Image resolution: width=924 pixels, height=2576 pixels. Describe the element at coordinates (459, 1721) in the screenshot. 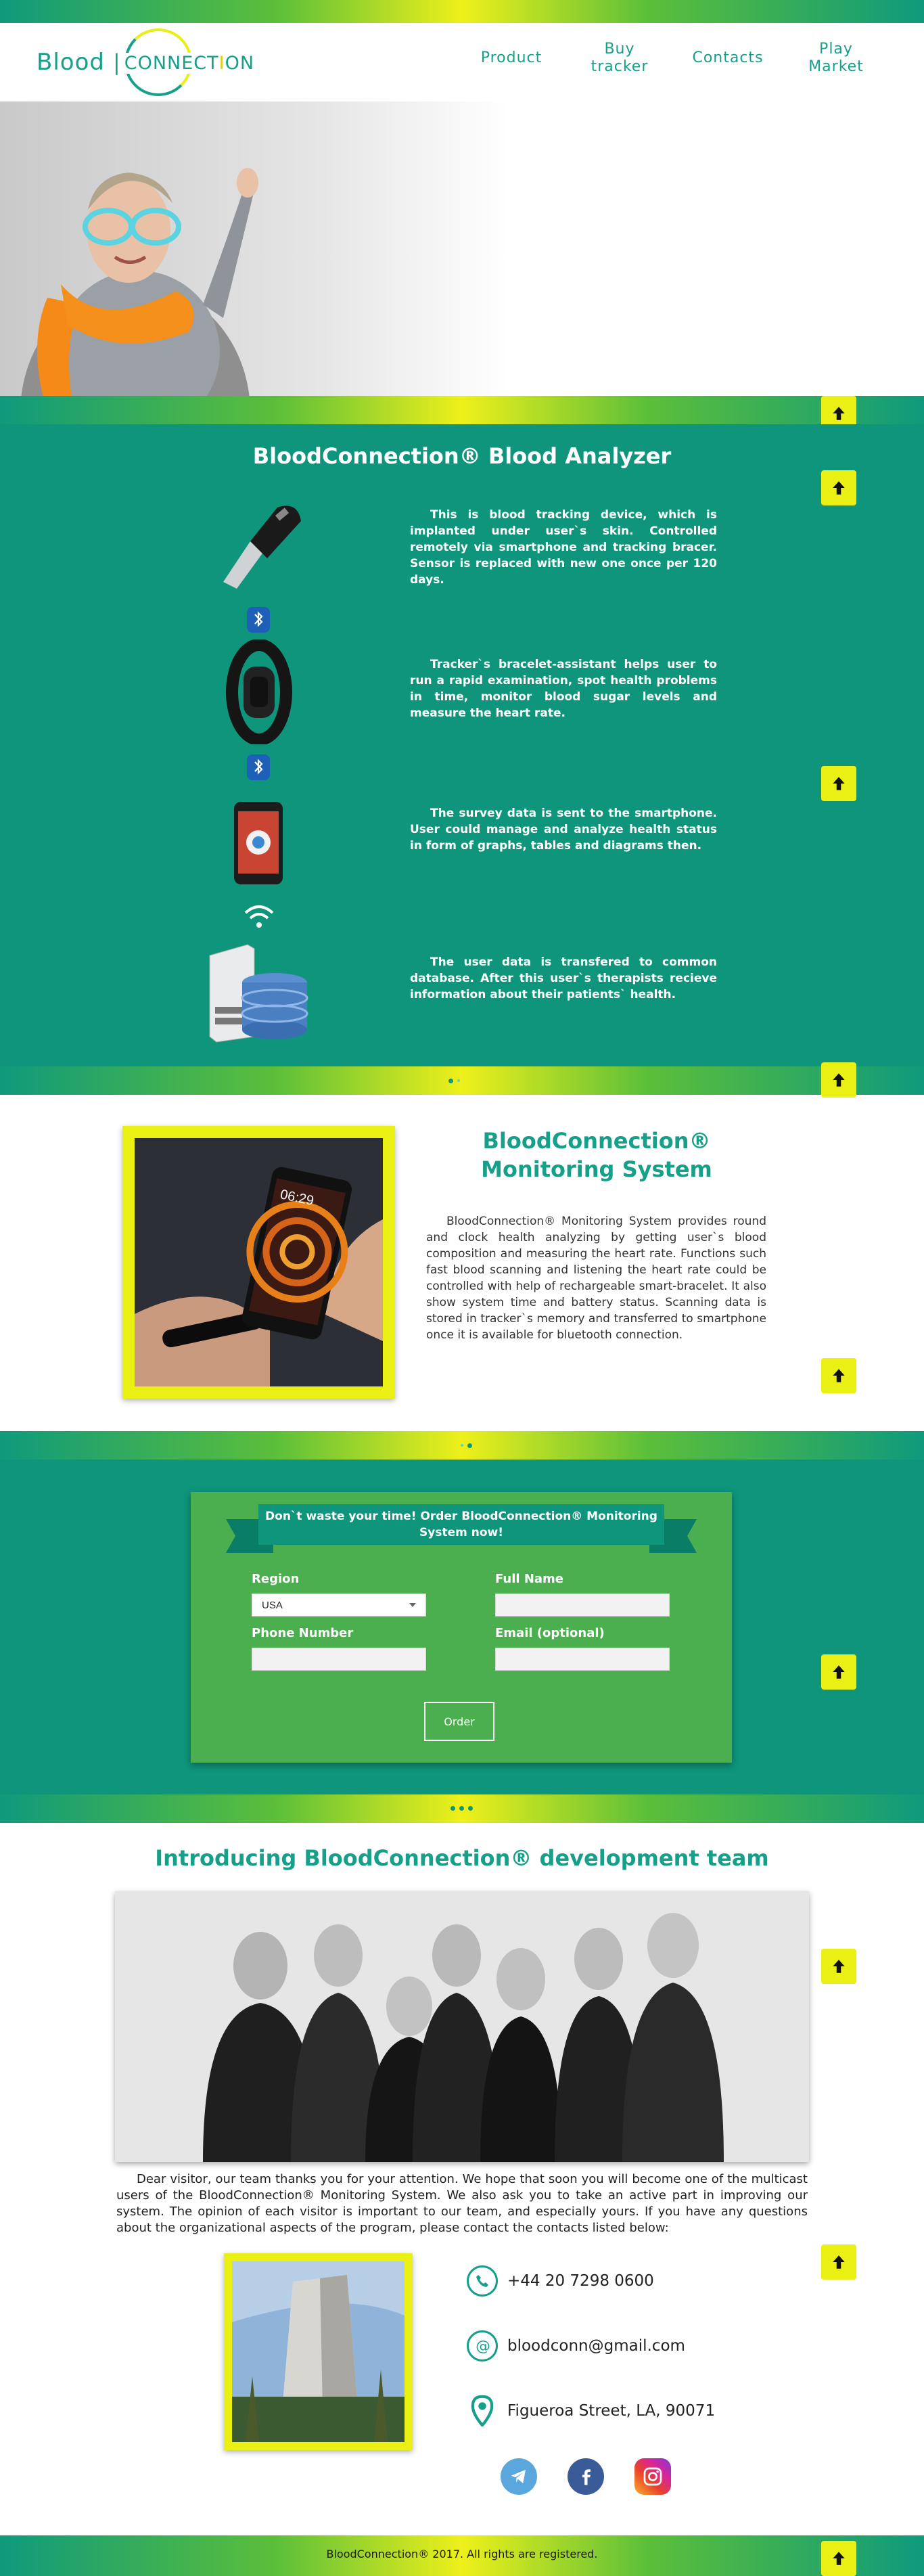

I see `order-button: Order` at that location.